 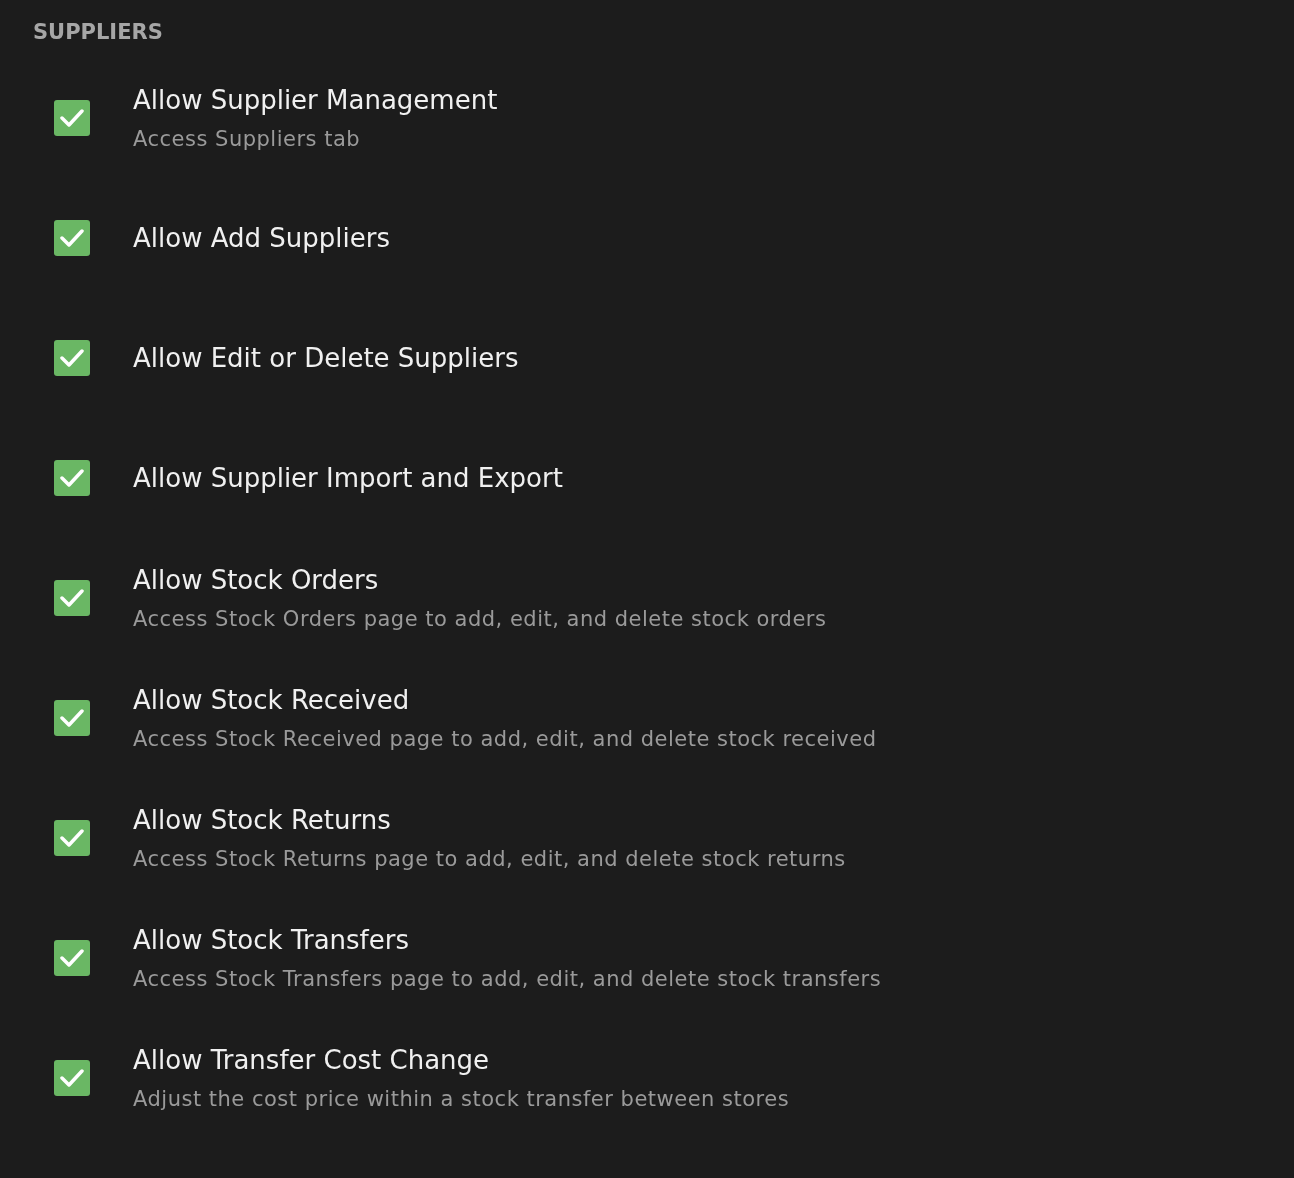 I want to click on permission-description: Access Stock Transfers page to add, edit, and delete stock transfers, so click(x=507, y=979).